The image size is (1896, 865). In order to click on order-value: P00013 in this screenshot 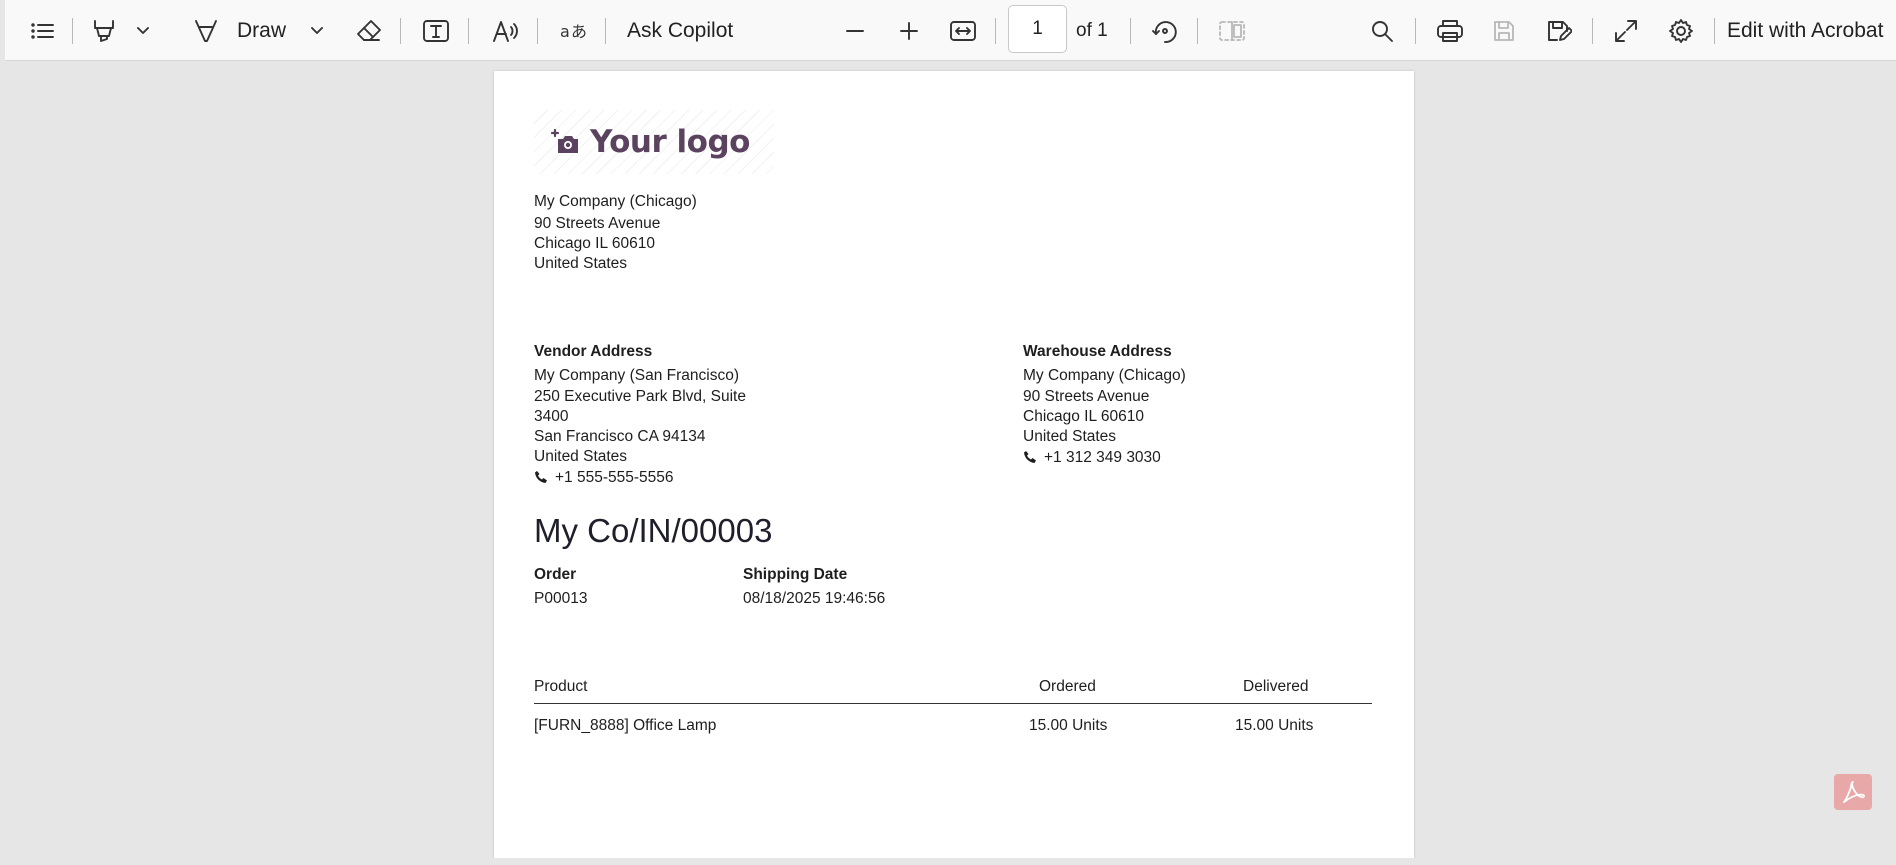, I will do `click(561, 598)`.